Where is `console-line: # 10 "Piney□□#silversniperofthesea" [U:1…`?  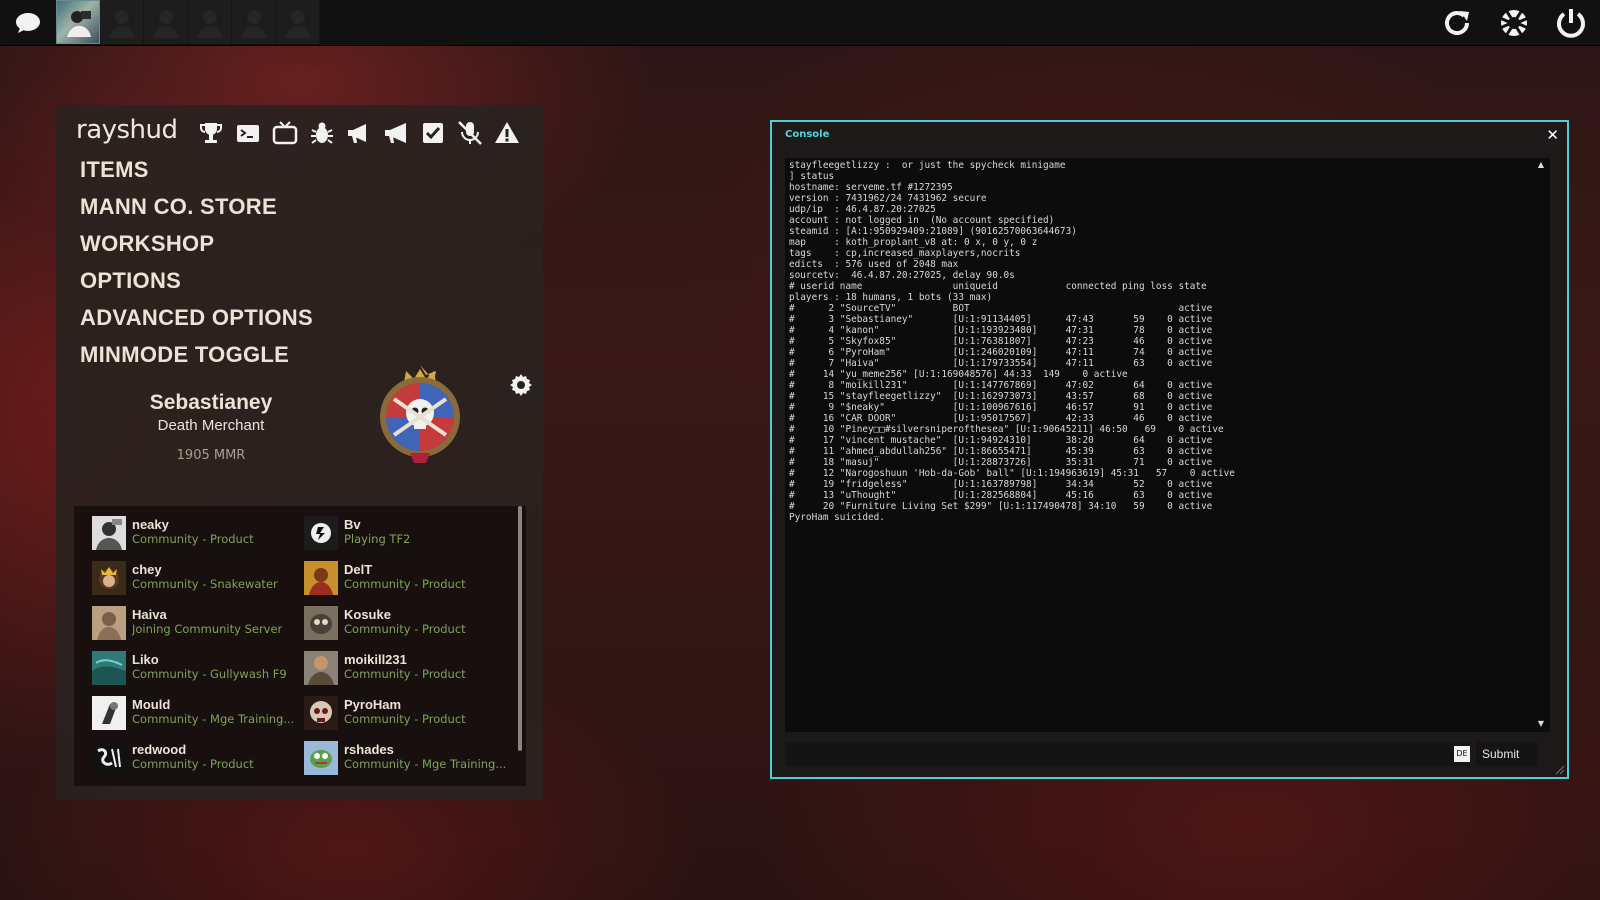 console-line: # 10 "Piney□□#silversniperofthesea" [U:1… is located at coordinates (1006, 429).